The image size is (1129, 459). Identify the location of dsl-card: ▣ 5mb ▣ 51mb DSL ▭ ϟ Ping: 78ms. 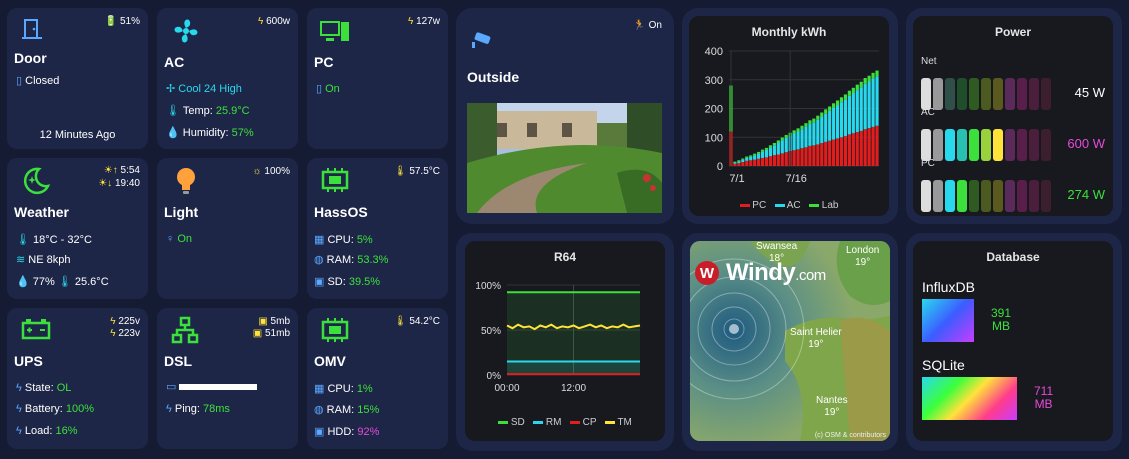
(227, 378).